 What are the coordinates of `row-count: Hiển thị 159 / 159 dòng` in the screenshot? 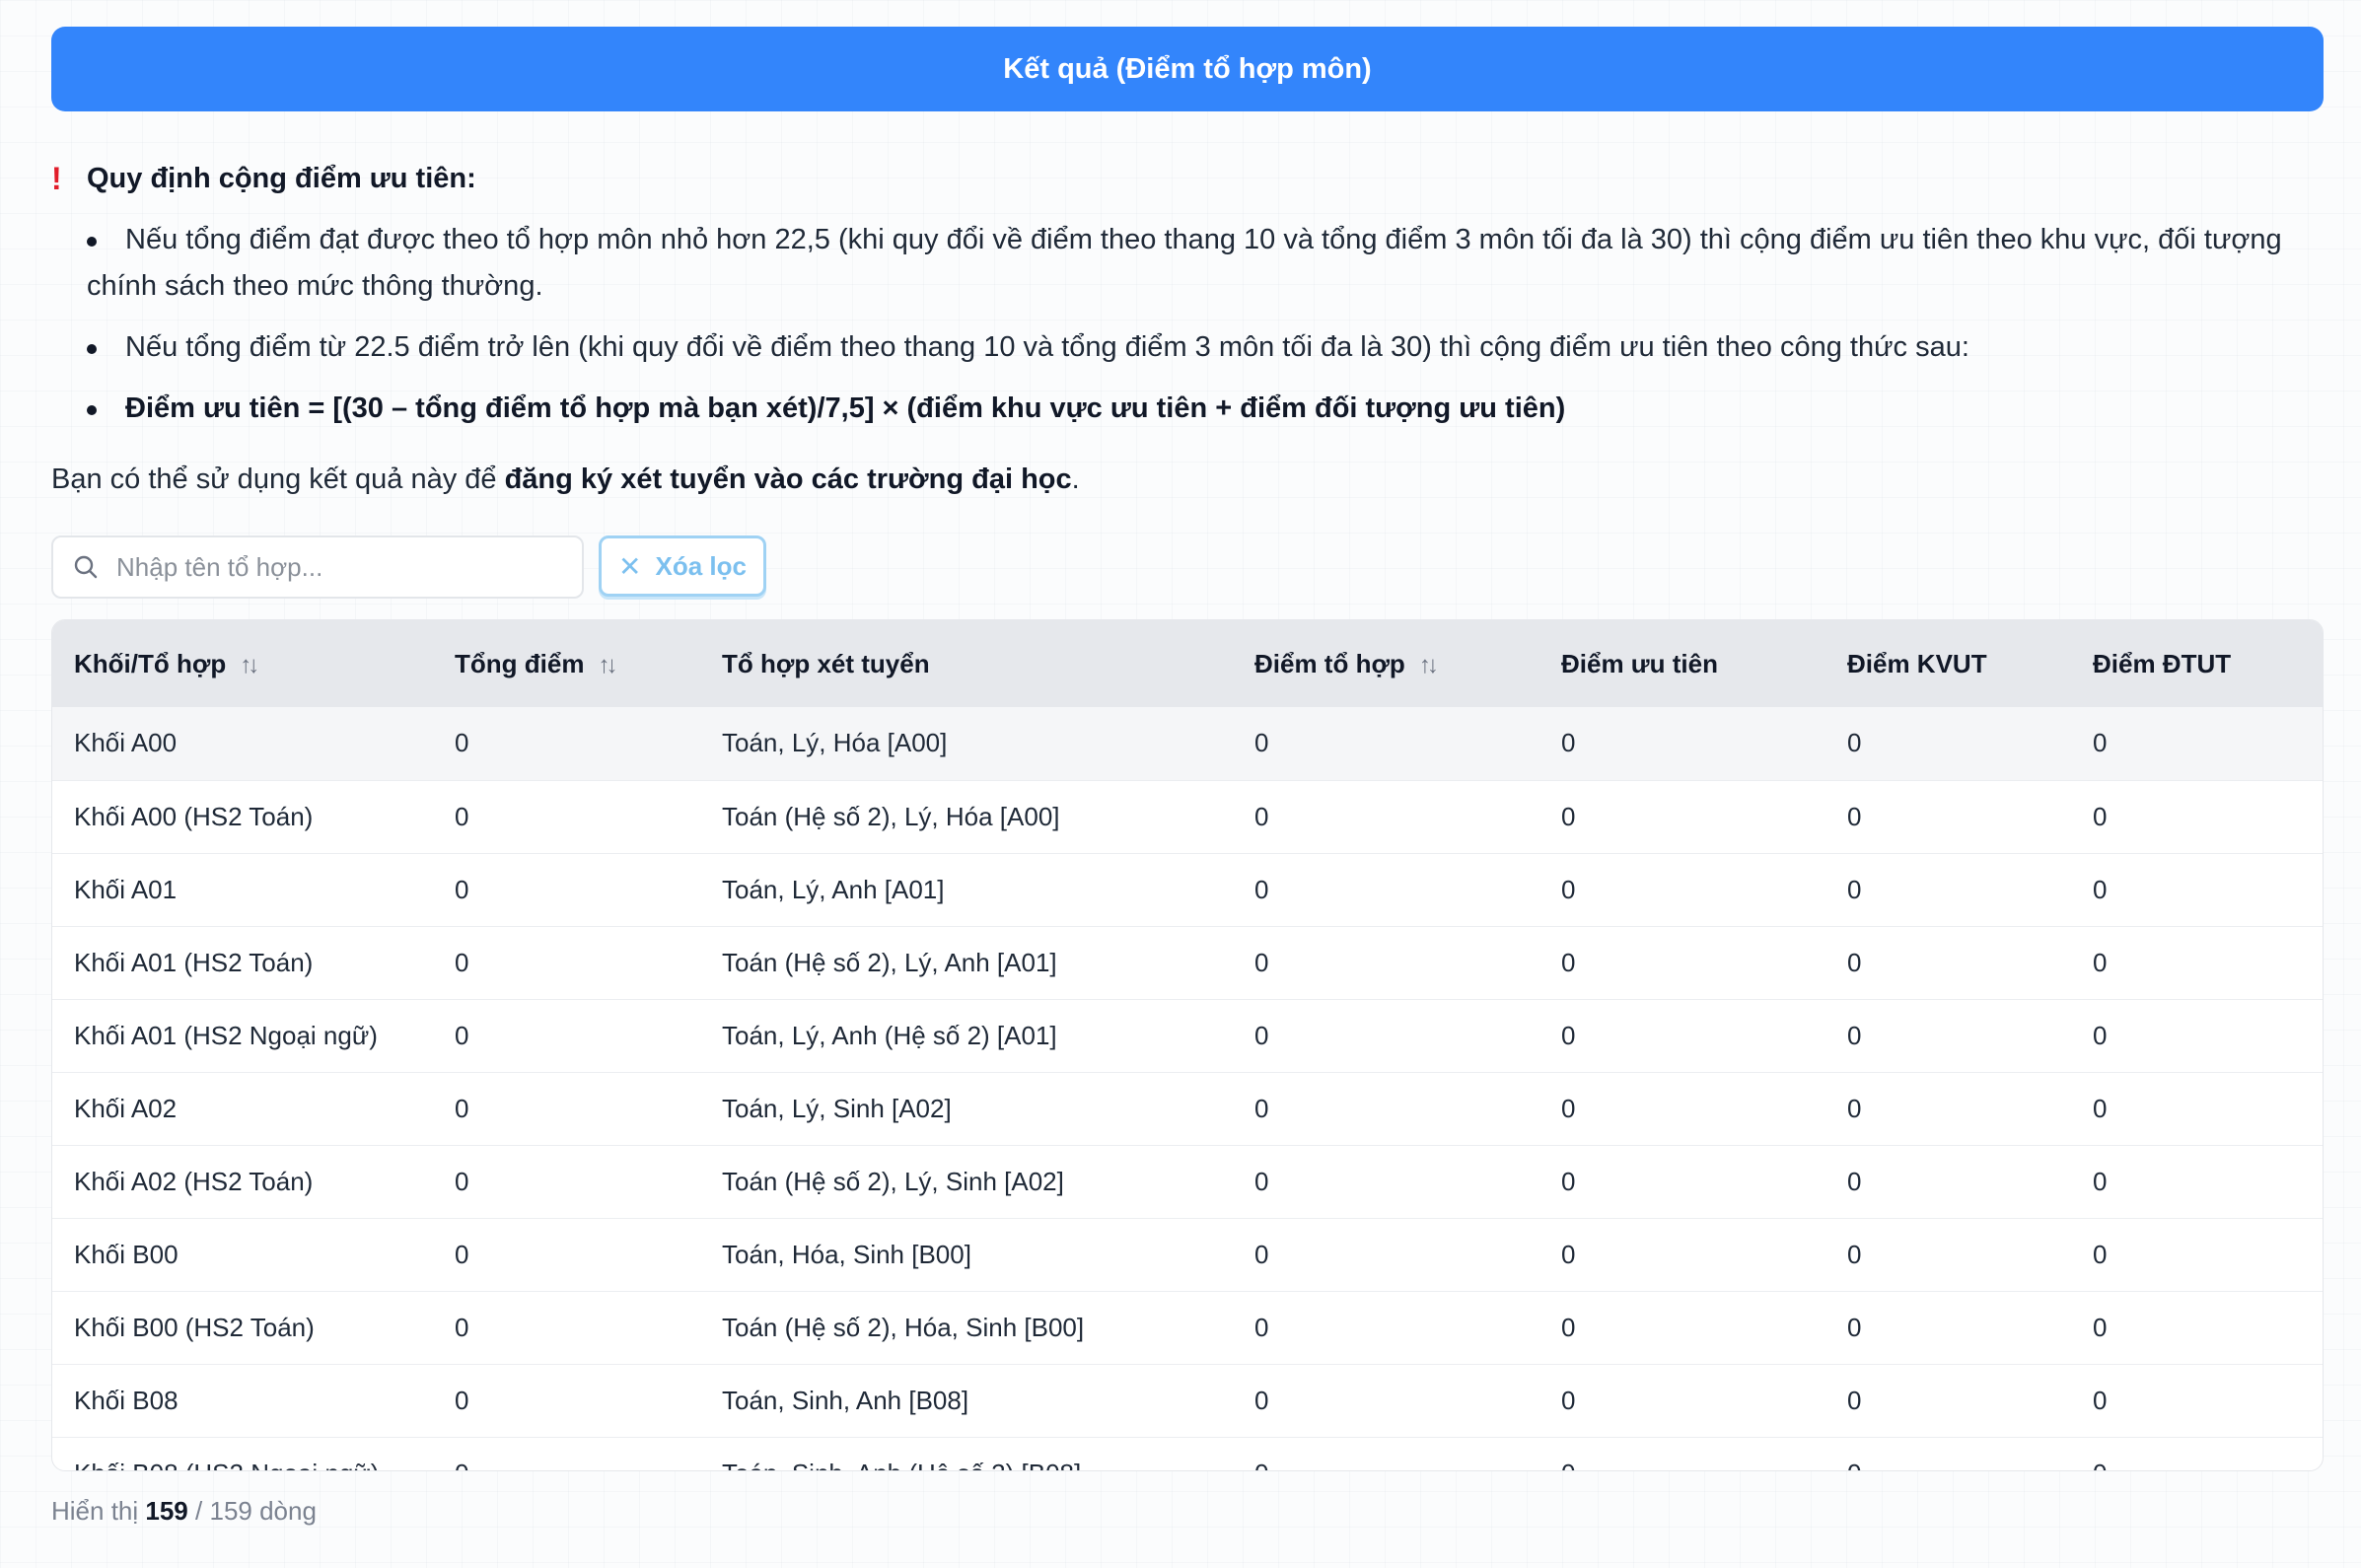 It's located at (184, 1511).